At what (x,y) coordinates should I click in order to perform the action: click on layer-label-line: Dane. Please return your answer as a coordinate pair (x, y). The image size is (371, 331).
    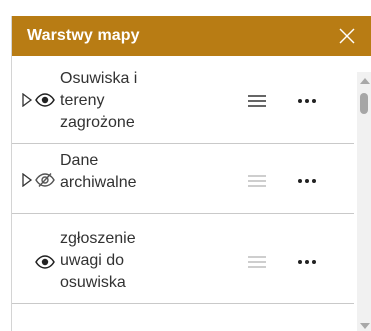
    Looking at the image, I should click on (79, 160).